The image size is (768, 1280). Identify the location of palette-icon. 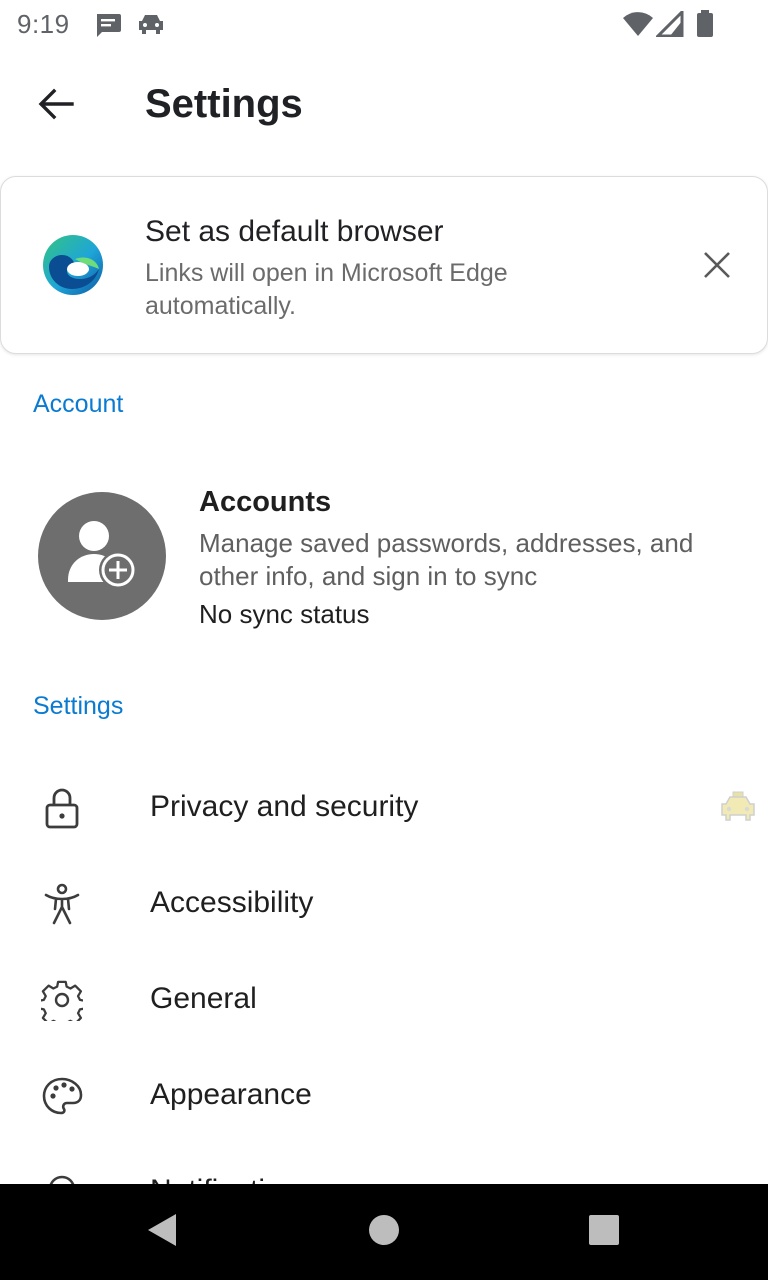
(62, 1096).